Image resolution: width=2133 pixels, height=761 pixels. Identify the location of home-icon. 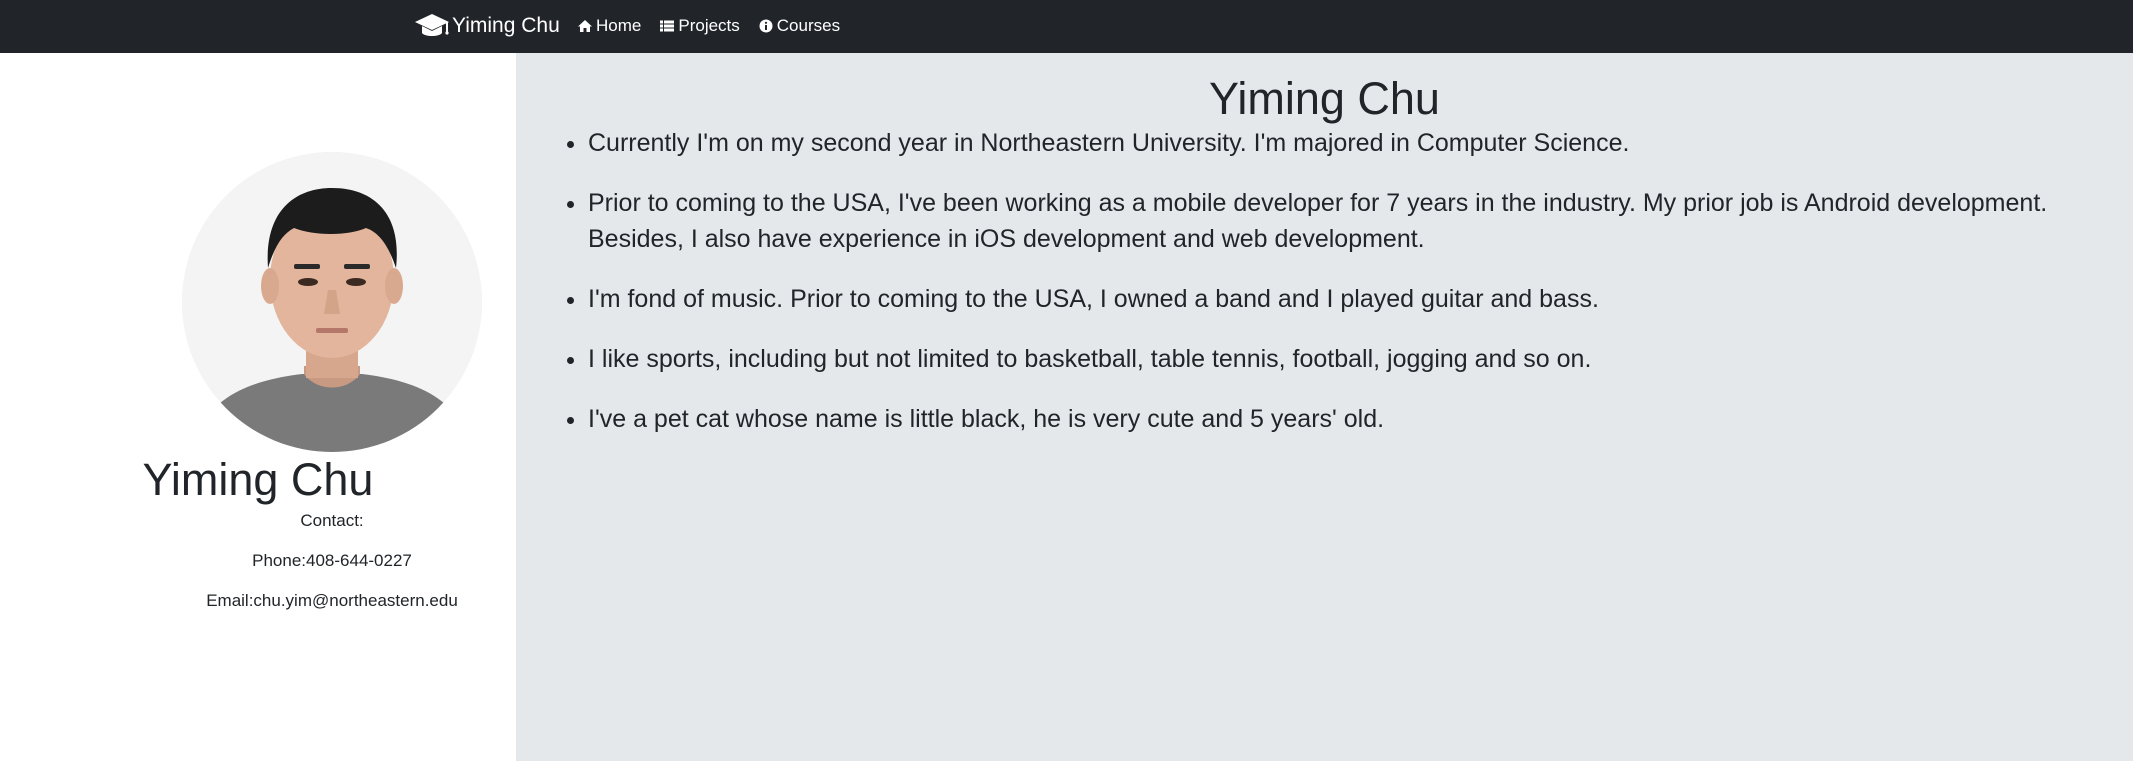
(585, 26).